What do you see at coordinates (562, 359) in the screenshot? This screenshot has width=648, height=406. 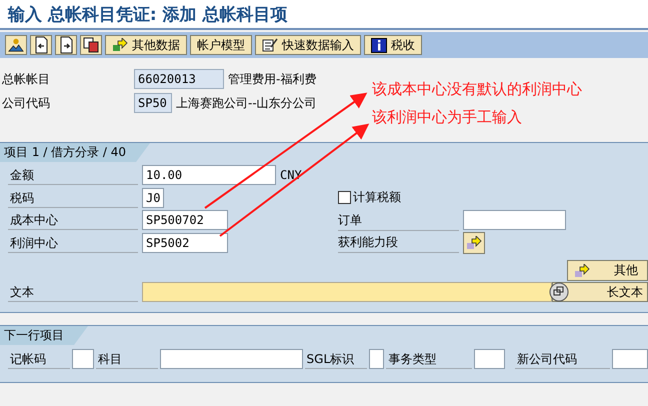 I see `field-label: 新公司代码` at bounding box center [562, 359].